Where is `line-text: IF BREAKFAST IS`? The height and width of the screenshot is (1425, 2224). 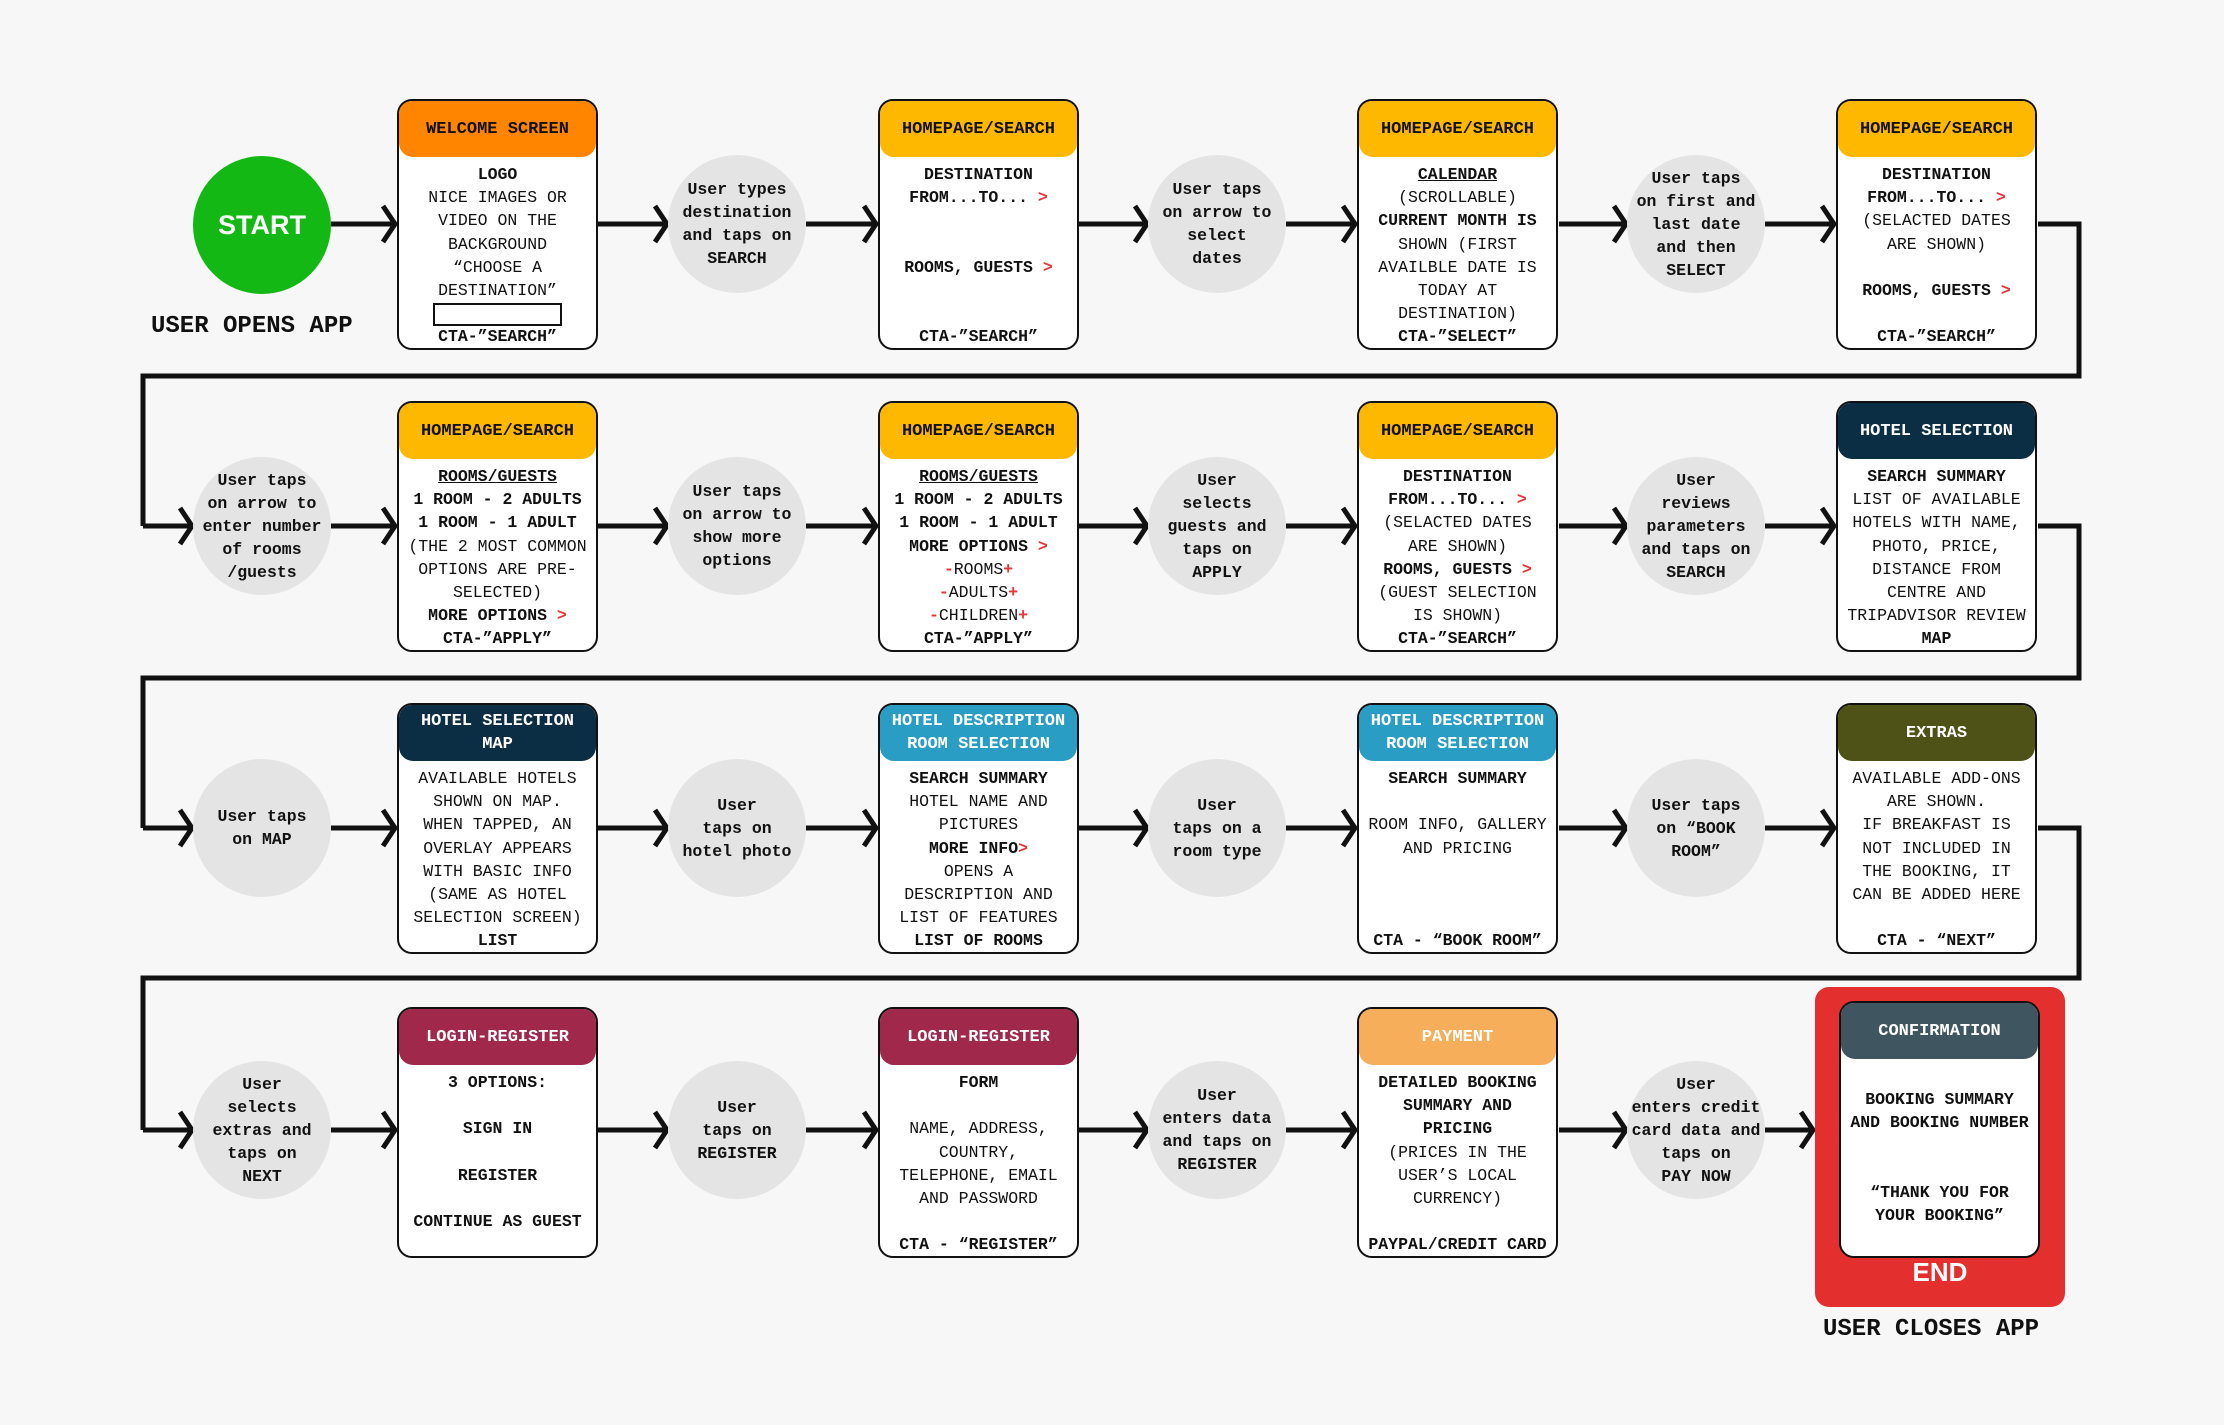 line-text: IF BREAKFAST IS is located at coordinates (1936, 825).